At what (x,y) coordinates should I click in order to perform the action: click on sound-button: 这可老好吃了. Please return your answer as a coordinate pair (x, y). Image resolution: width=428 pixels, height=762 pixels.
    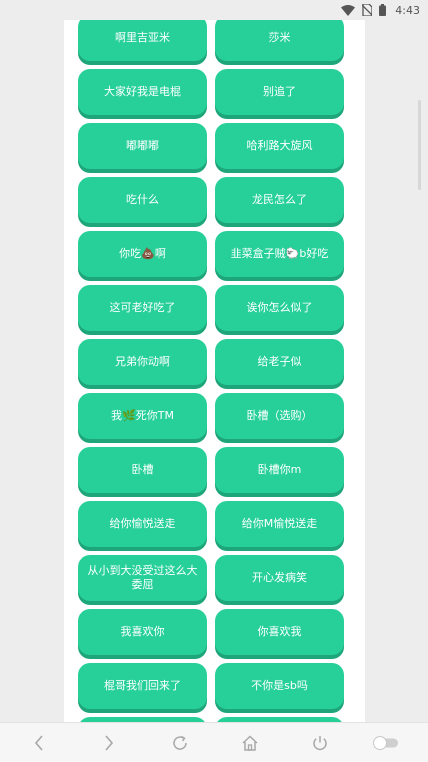
    Looking at the image, I should click on (142, 308).